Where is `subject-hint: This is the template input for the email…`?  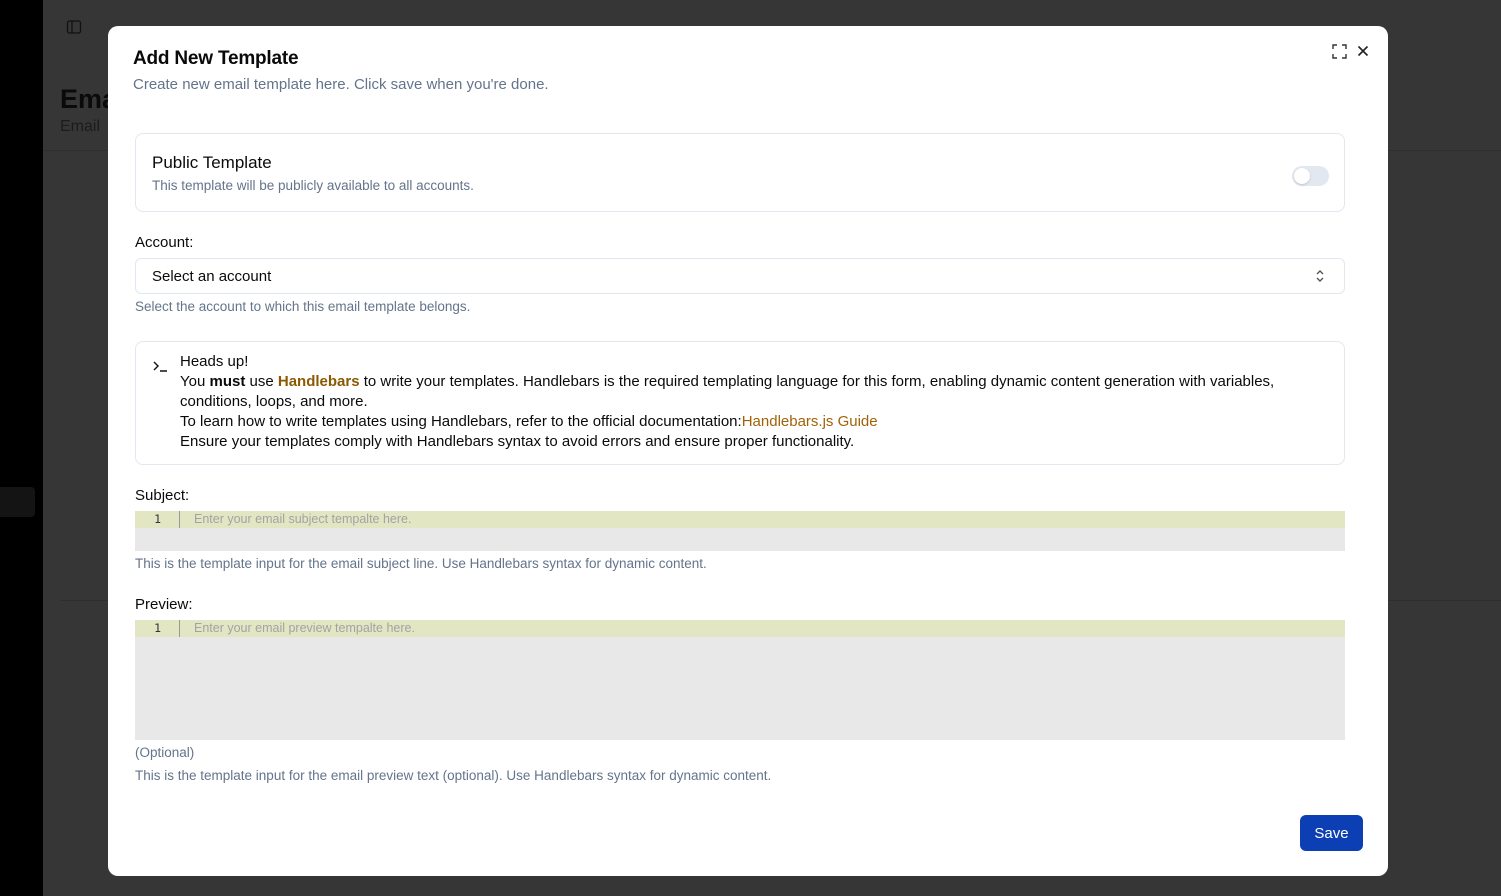
subject-hint: This is the template input for the email… is located at coordinates (421, 563).